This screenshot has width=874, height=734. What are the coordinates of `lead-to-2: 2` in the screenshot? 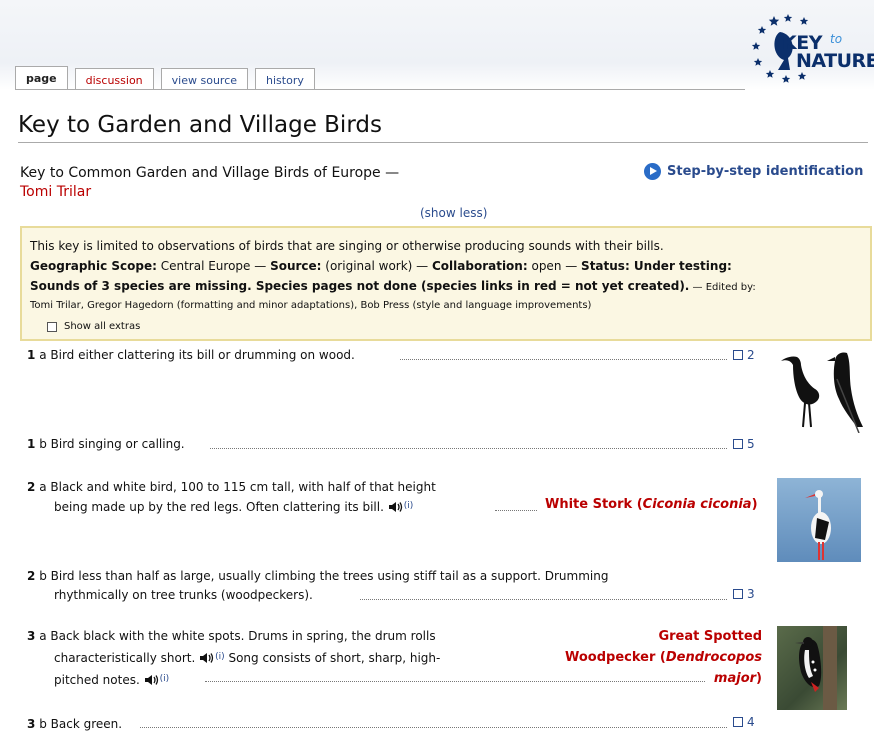 It's located at (744, 355).